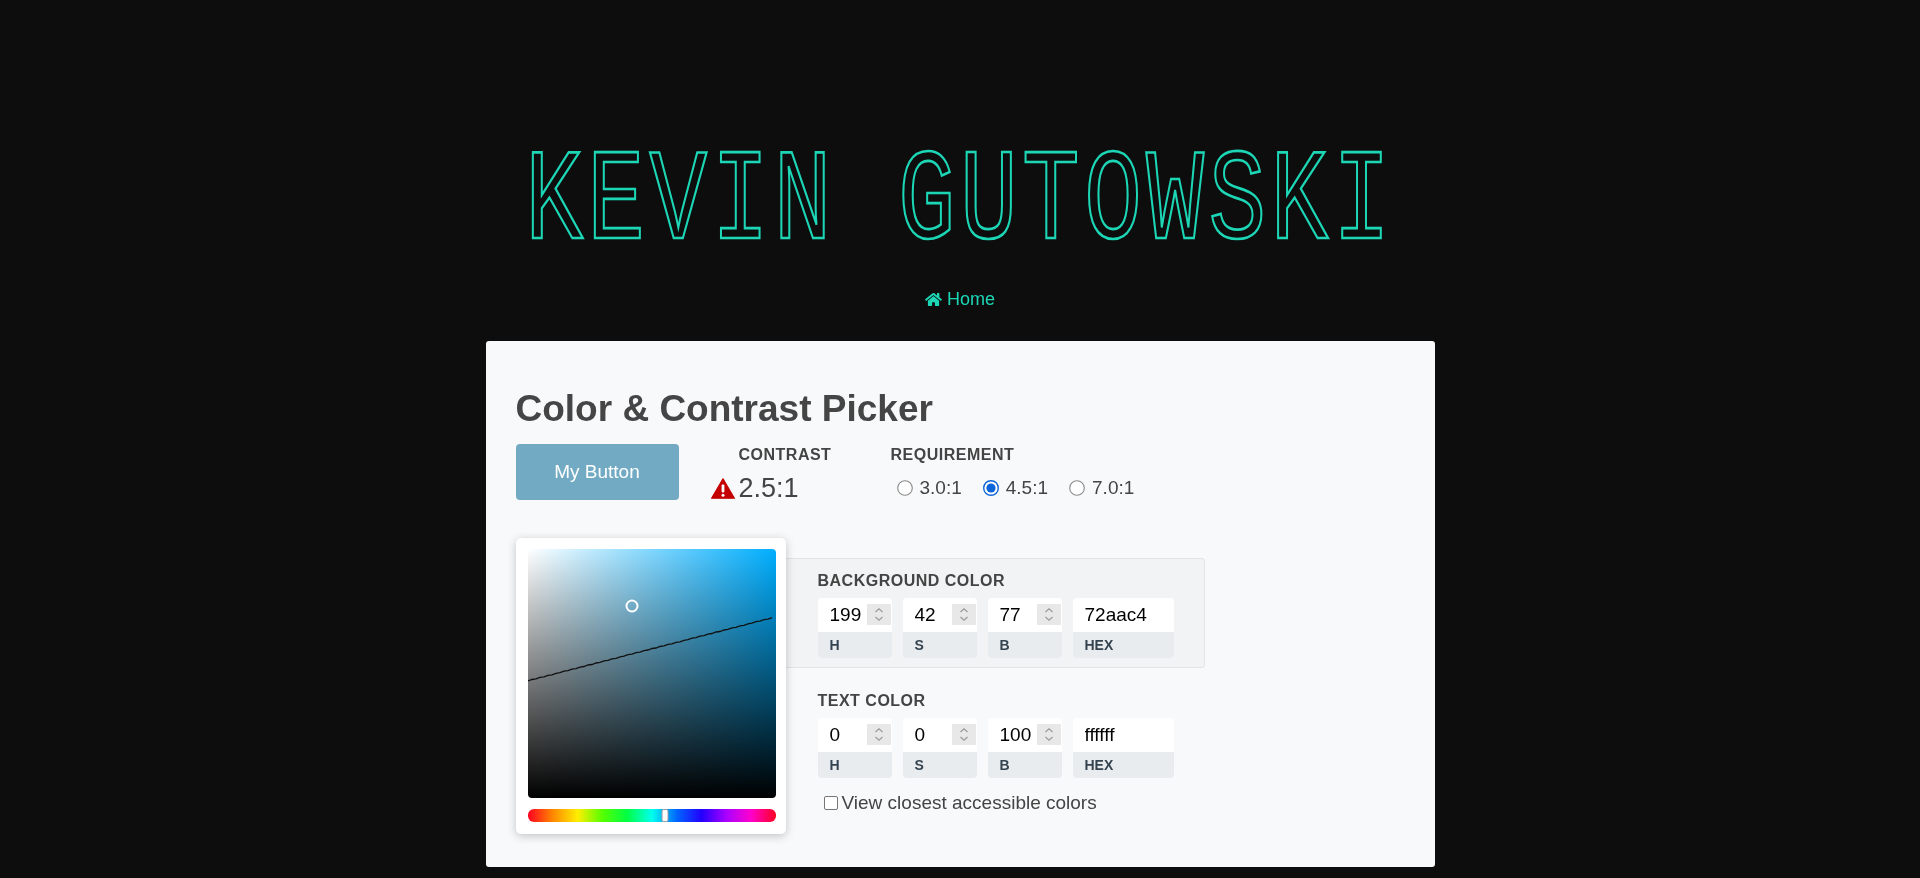  Describe the element at coordinates (632, 606) in the screenshot. I see `picker-handle` at that location.